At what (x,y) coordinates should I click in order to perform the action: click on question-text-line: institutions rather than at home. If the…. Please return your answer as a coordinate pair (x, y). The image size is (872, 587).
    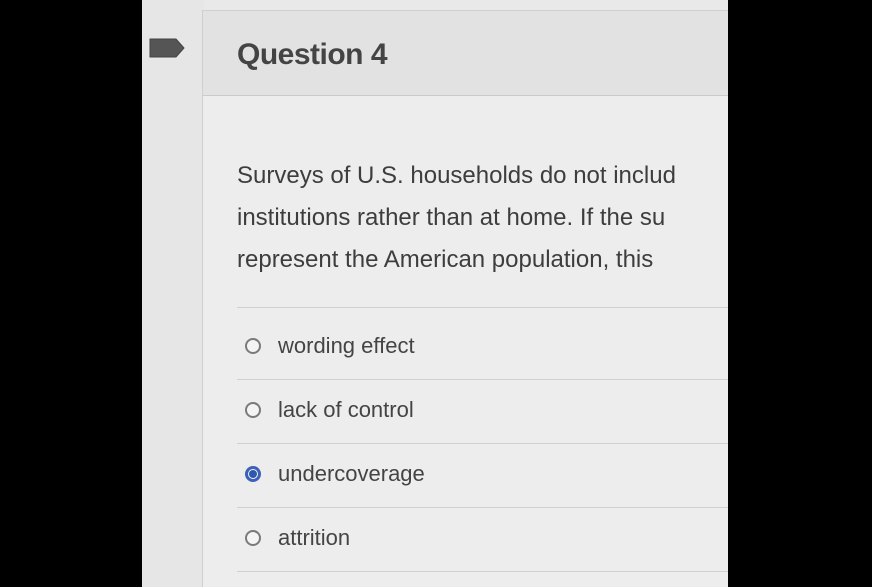
    Looking at the image, I should click on (451, 217).